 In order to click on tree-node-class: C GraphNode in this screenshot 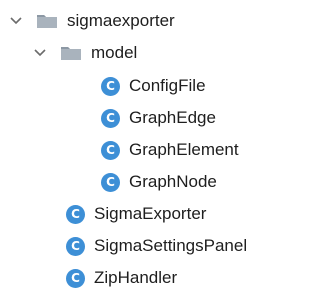, I will do `click(159, 182)`.